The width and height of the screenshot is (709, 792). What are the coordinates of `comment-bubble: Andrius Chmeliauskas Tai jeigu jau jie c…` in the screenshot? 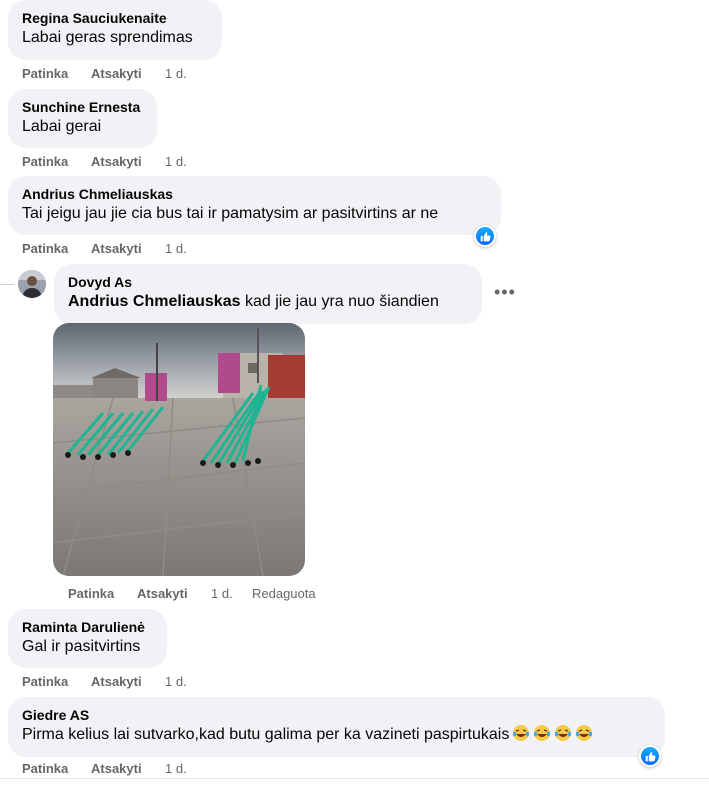 It's located at (254, 205).